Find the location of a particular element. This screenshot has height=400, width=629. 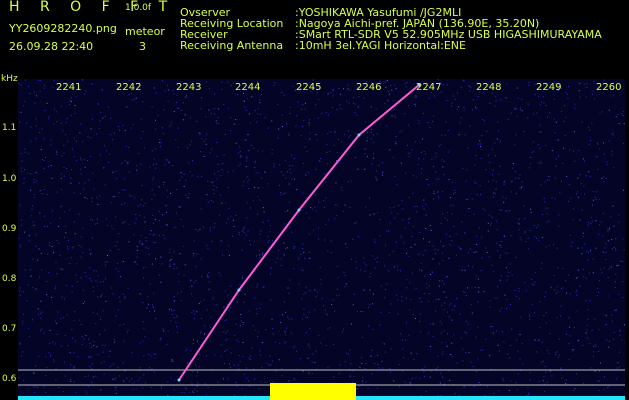

x-tick-label: 2260 is located at coordinates (609, 87).